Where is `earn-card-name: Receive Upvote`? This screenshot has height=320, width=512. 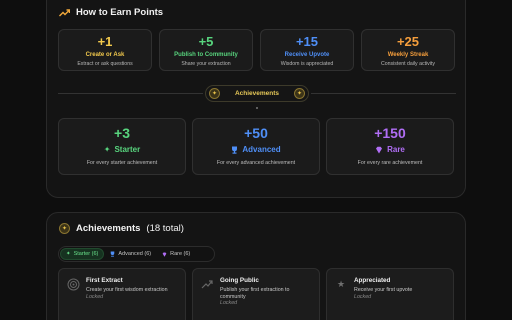
earn-card-name: Receive Upvote is located at coordinates (307, 55).